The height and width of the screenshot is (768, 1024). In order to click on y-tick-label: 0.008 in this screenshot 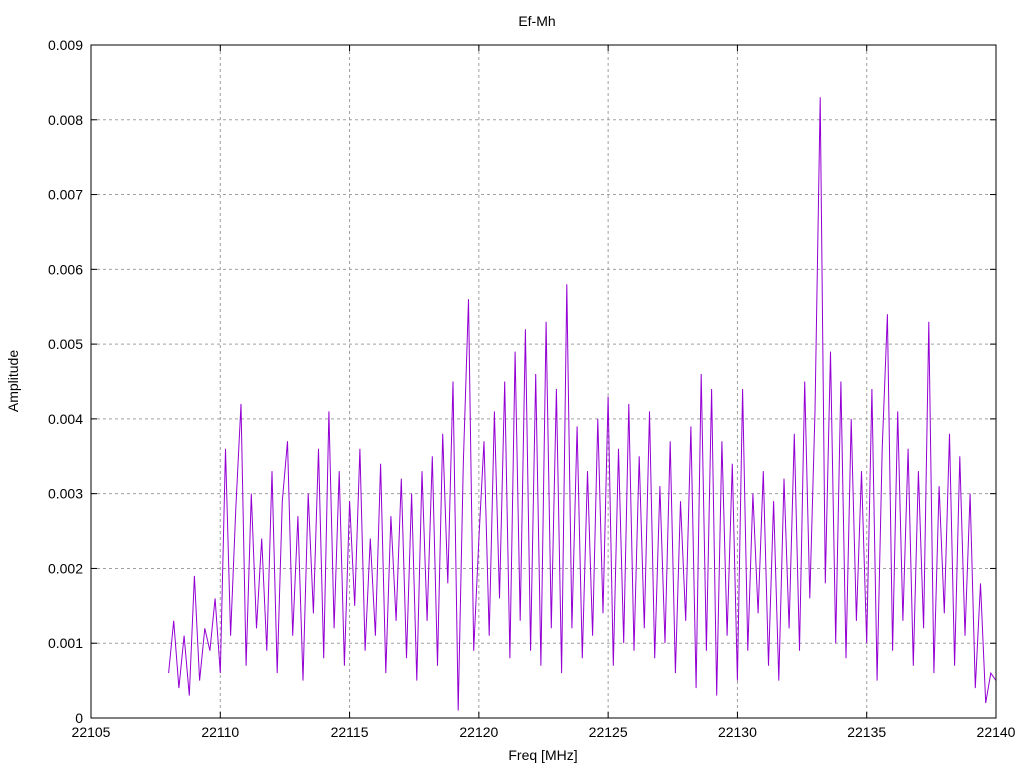, I will do `click(65, 120)`.